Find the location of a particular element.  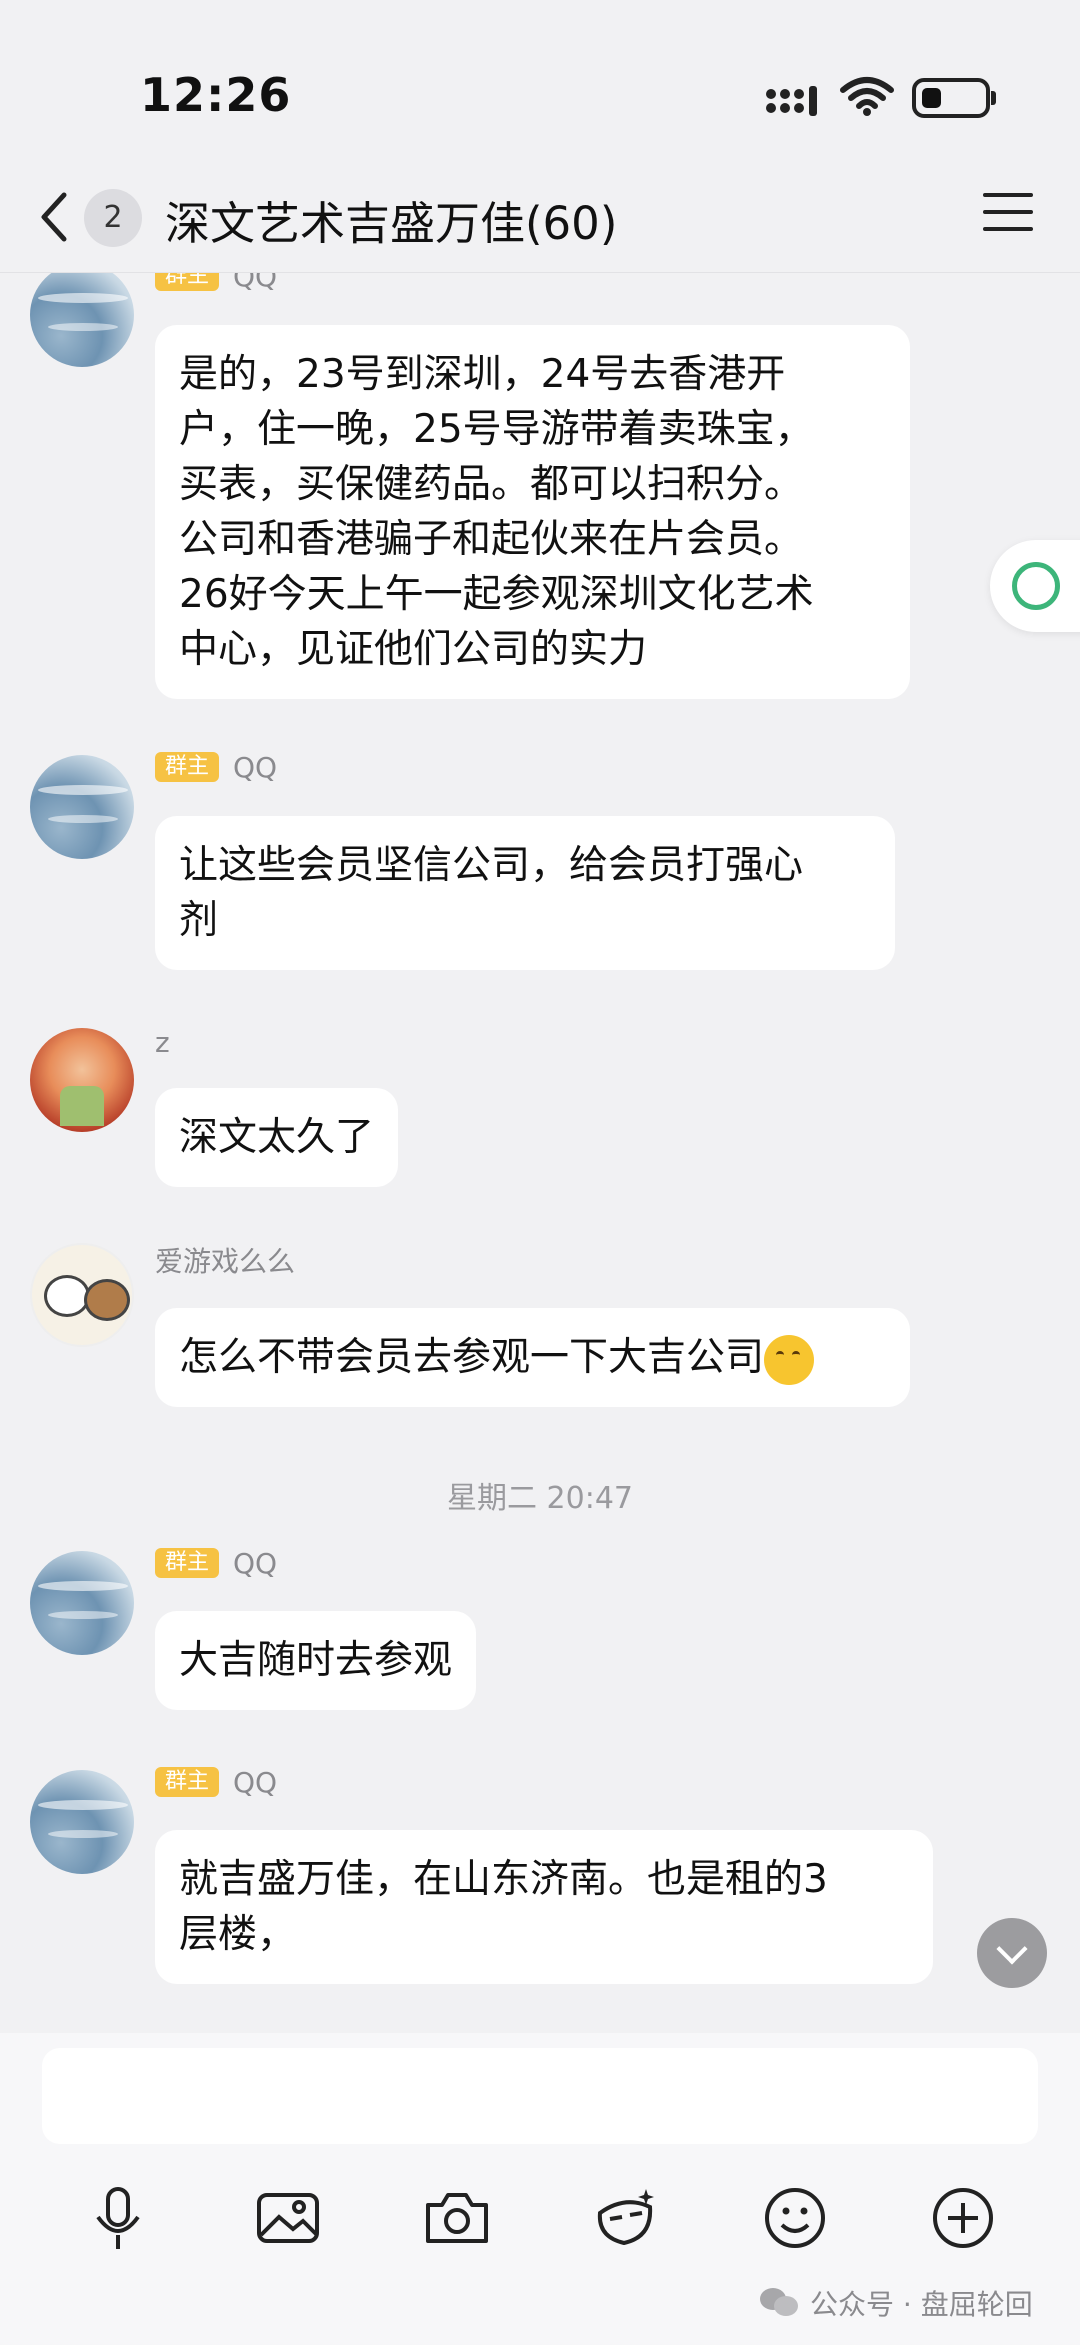

message-bubble: 让这些会员坚信公司，给会员打强心 剂 is located at coordinates (525, 893).